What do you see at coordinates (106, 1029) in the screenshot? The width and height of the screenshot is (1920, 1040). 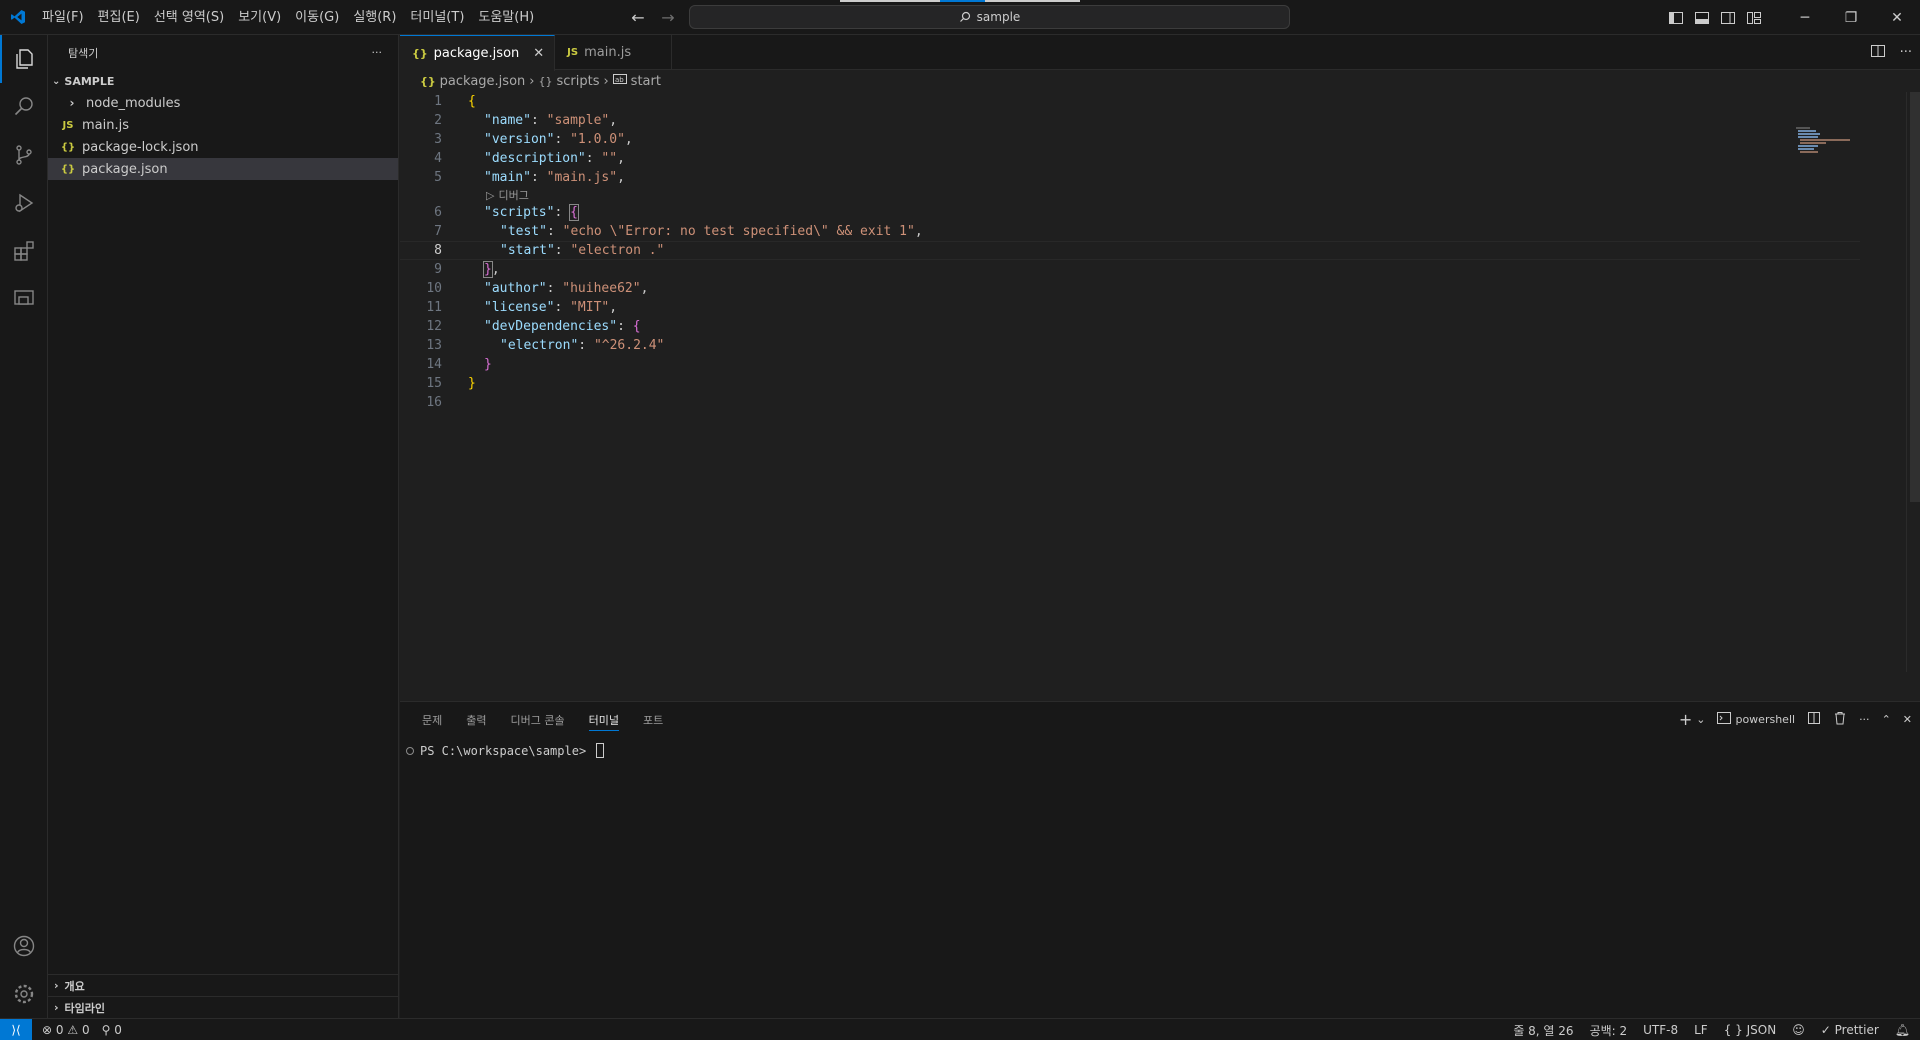 I see `ports-icon: ⚲` at bounding box center [106, 1029].